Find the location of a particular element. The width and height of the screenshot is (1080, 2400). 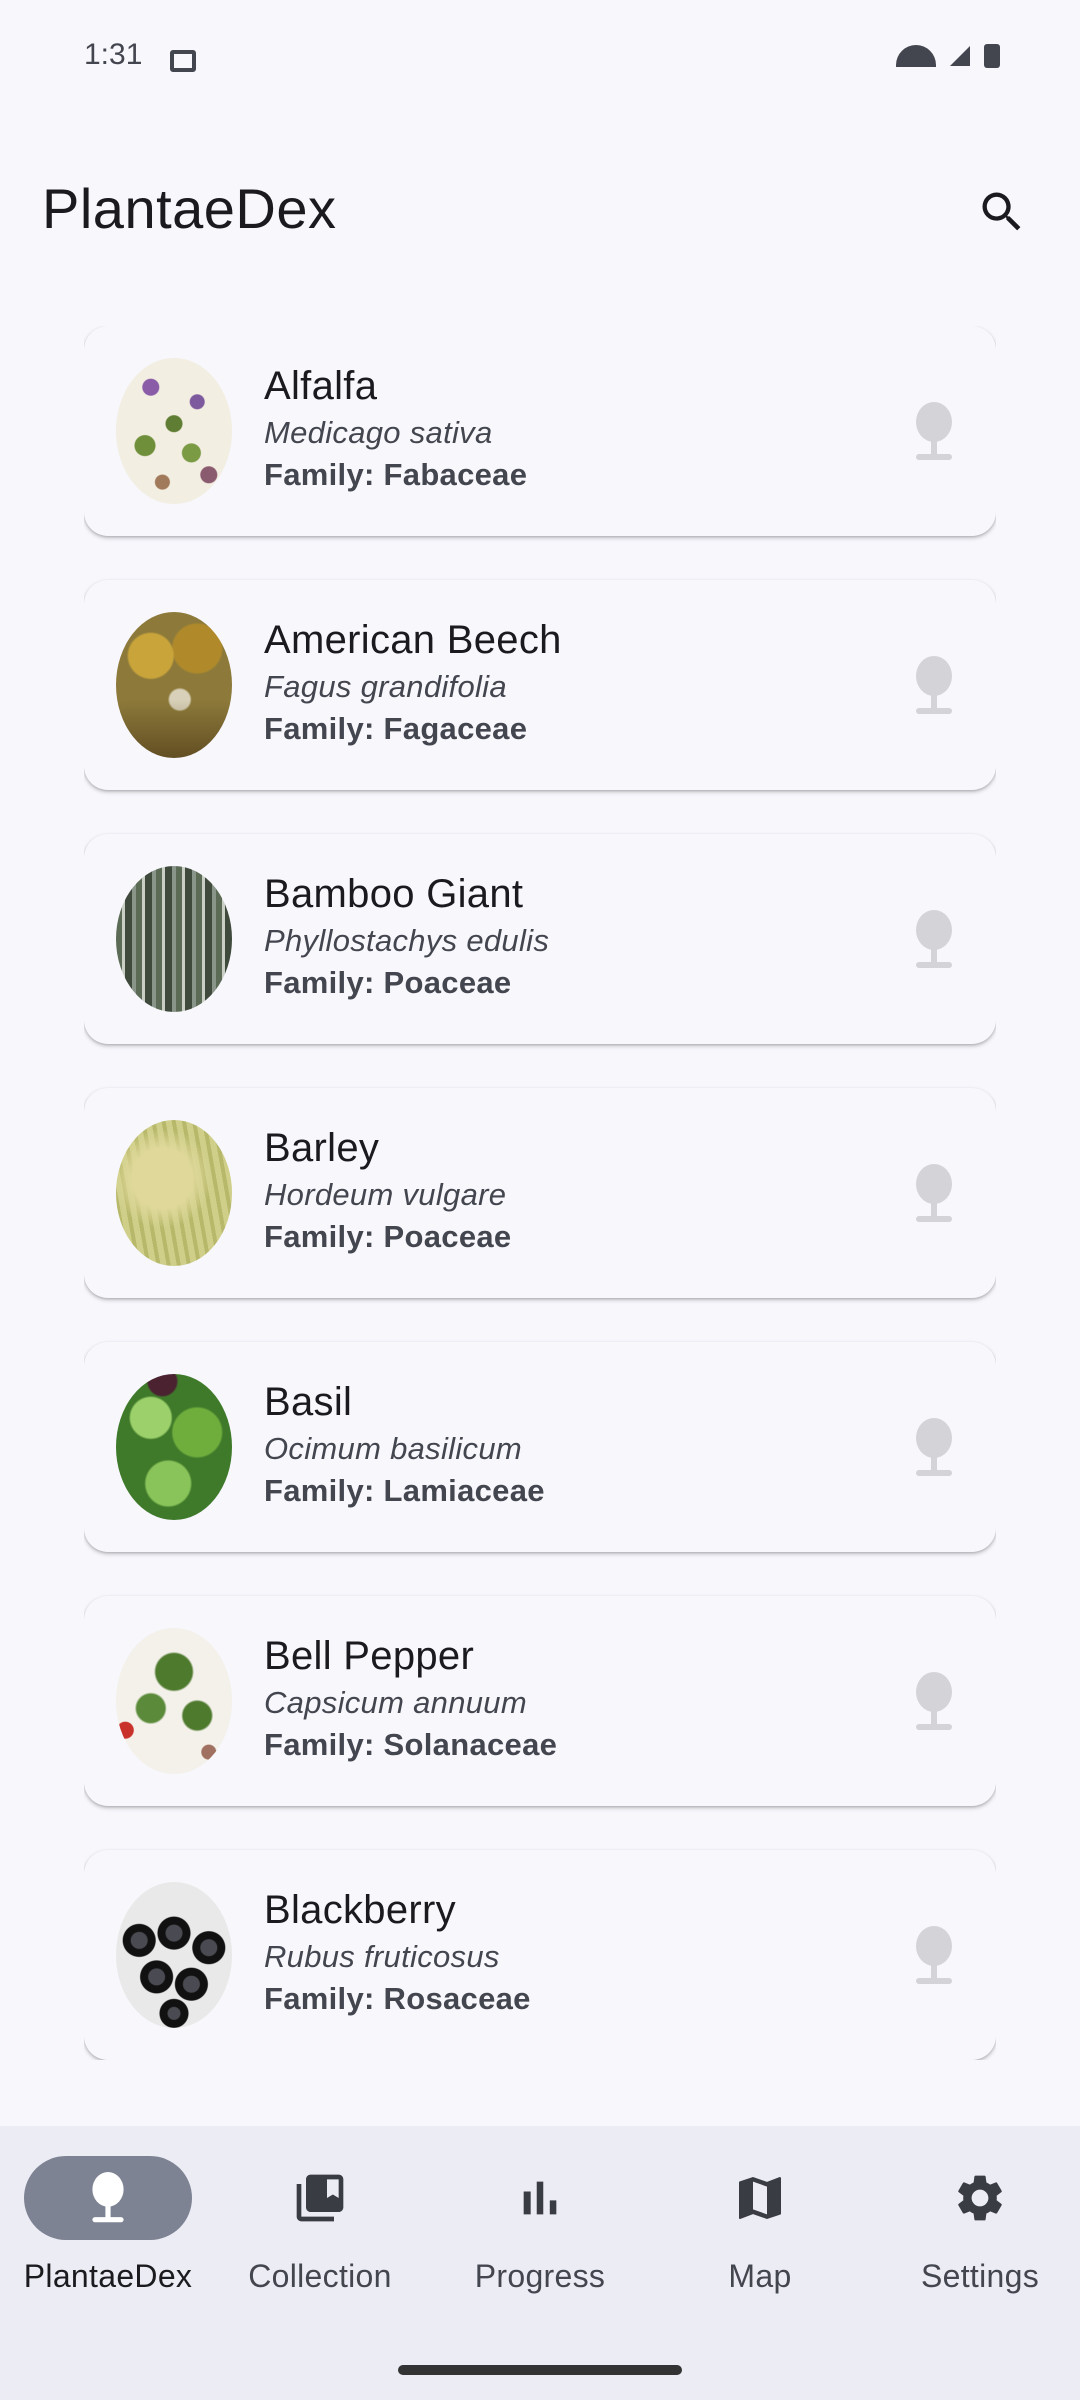

plant-family: Family: Fabaceae is located at coordinates (396, 474).